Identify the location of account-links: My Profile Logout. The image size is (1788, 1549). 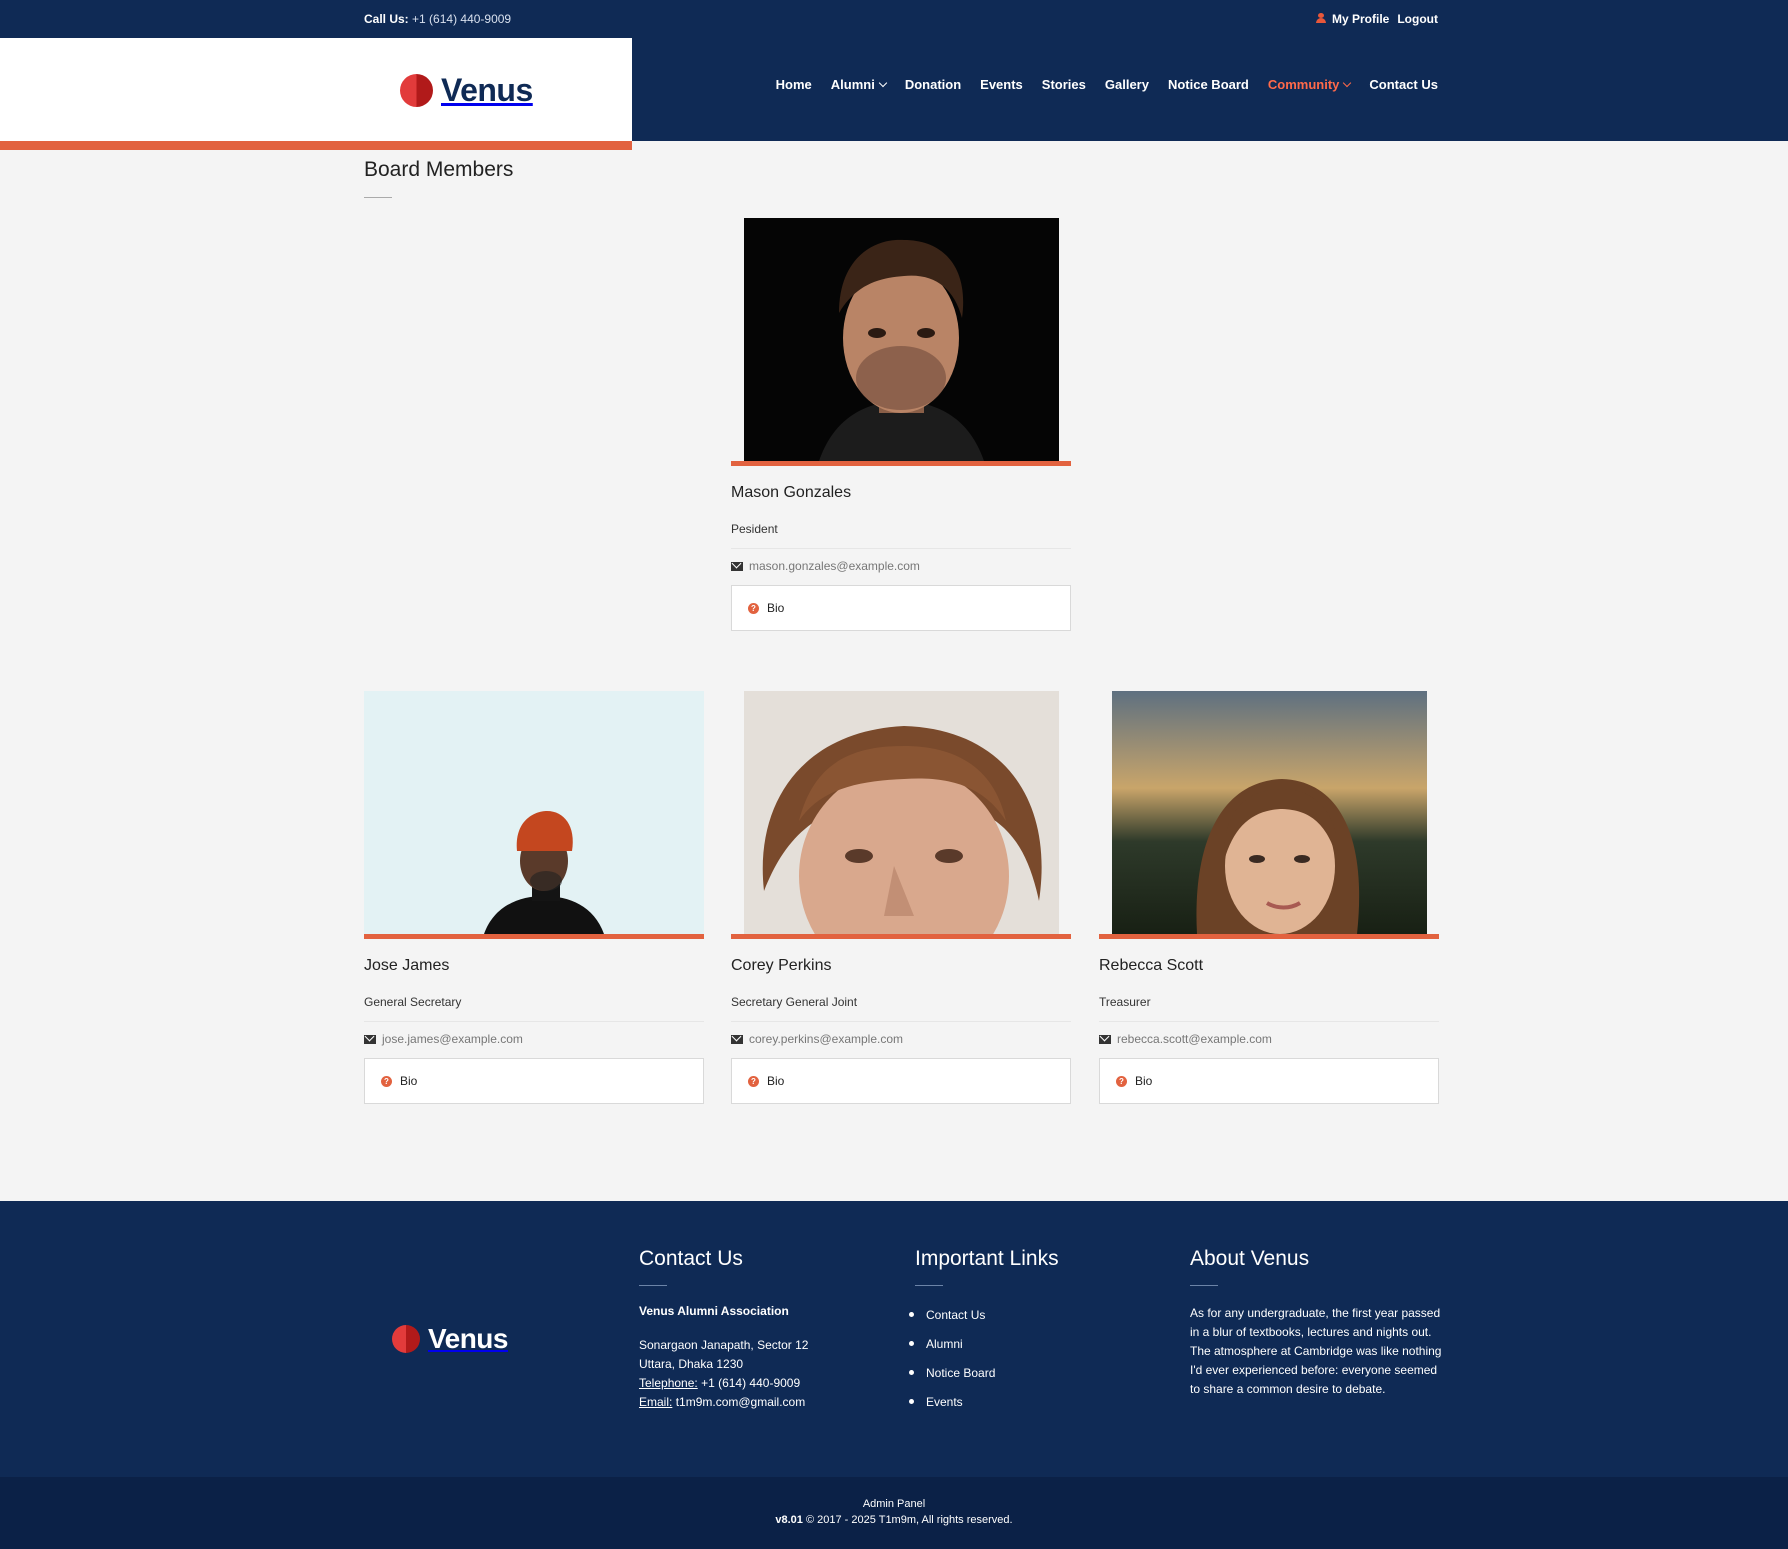
(1376, 19).